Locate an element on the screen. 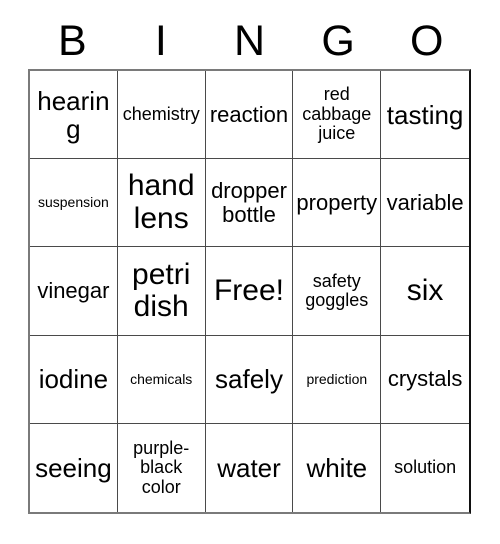 This screenshot has width=500, height=544. bingo-cell: dropper bottle is located at coordinates (249, 203).